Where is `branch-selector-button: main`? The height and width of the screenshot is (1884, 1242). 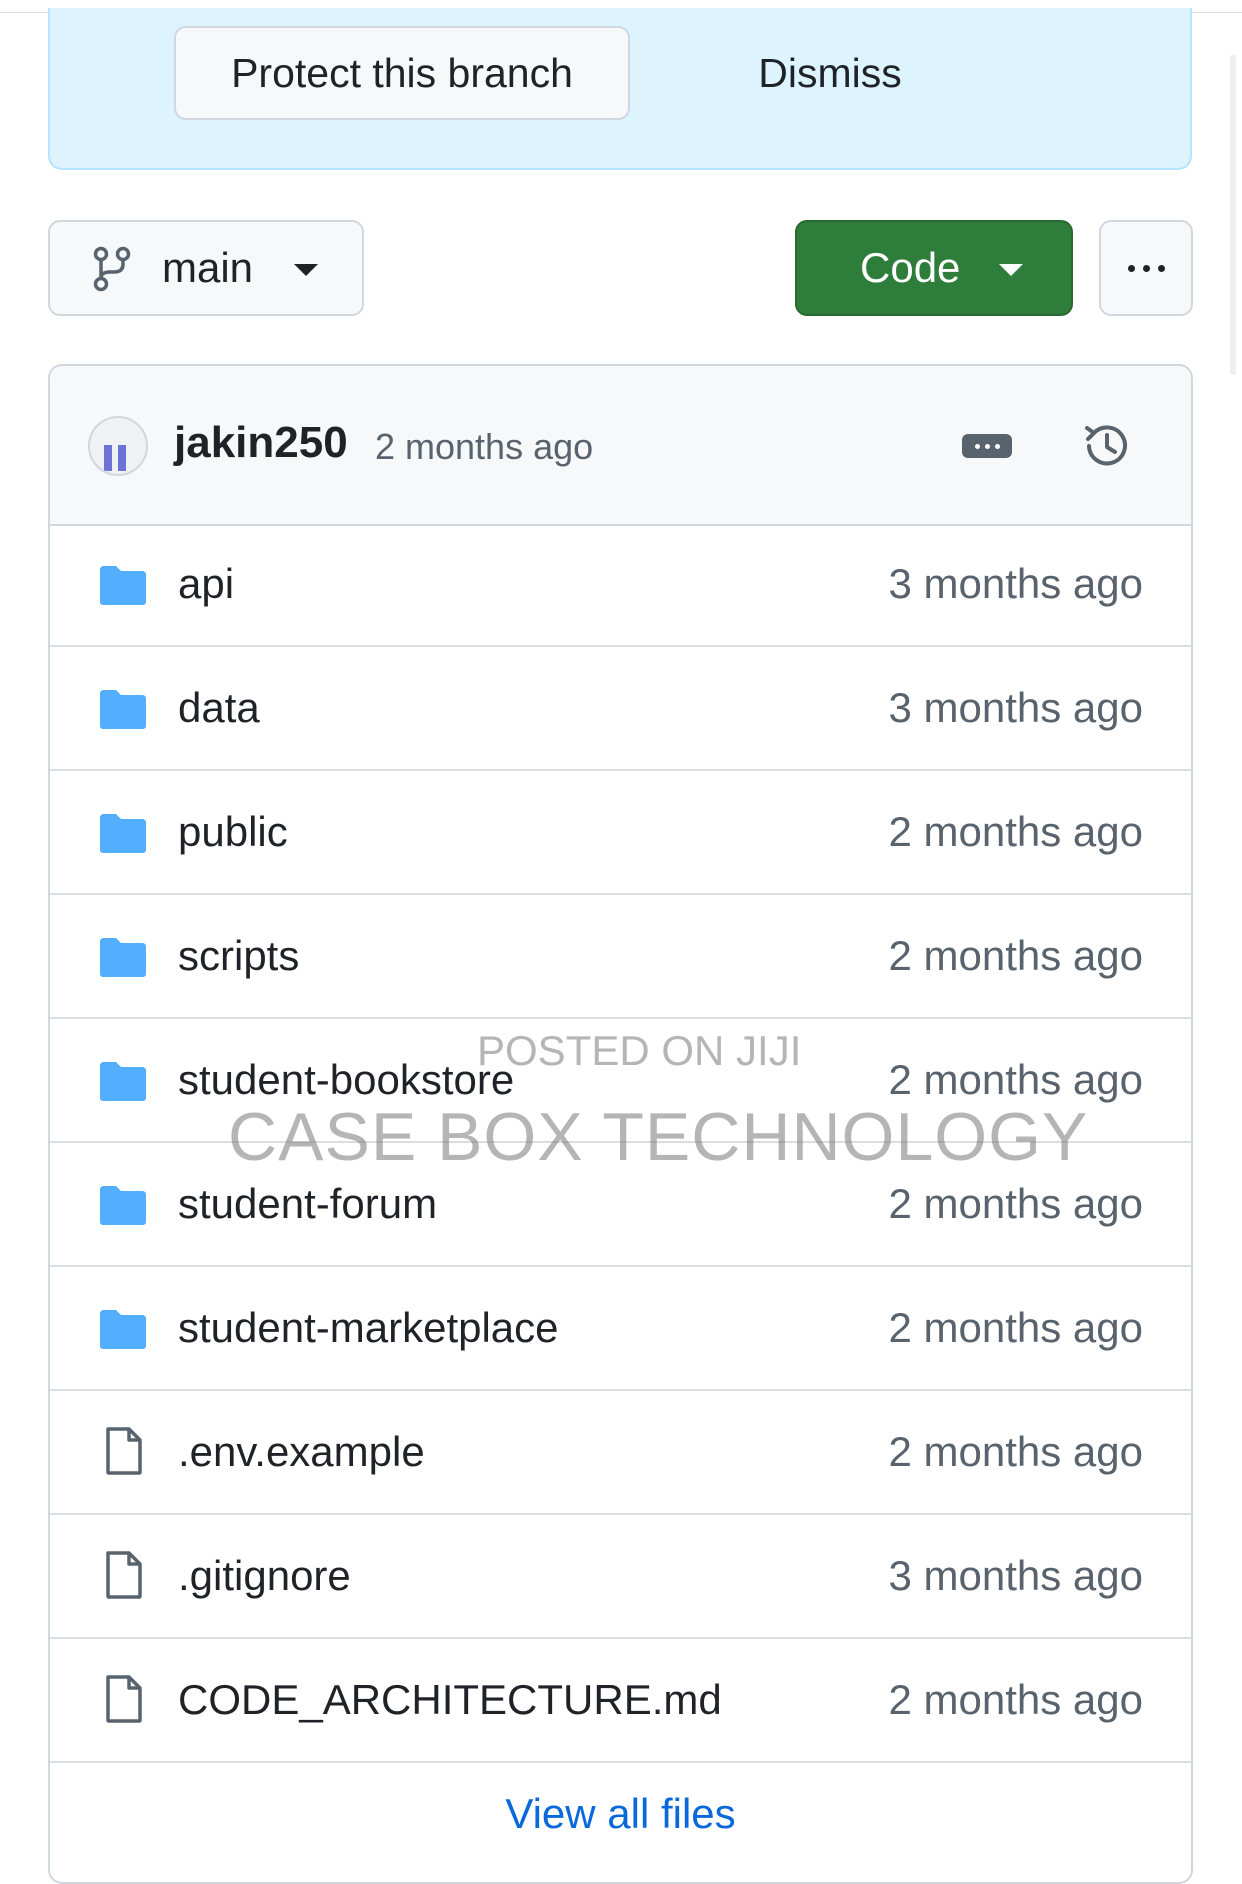 branch-selector-button: main is located at coordinates (206, 268).